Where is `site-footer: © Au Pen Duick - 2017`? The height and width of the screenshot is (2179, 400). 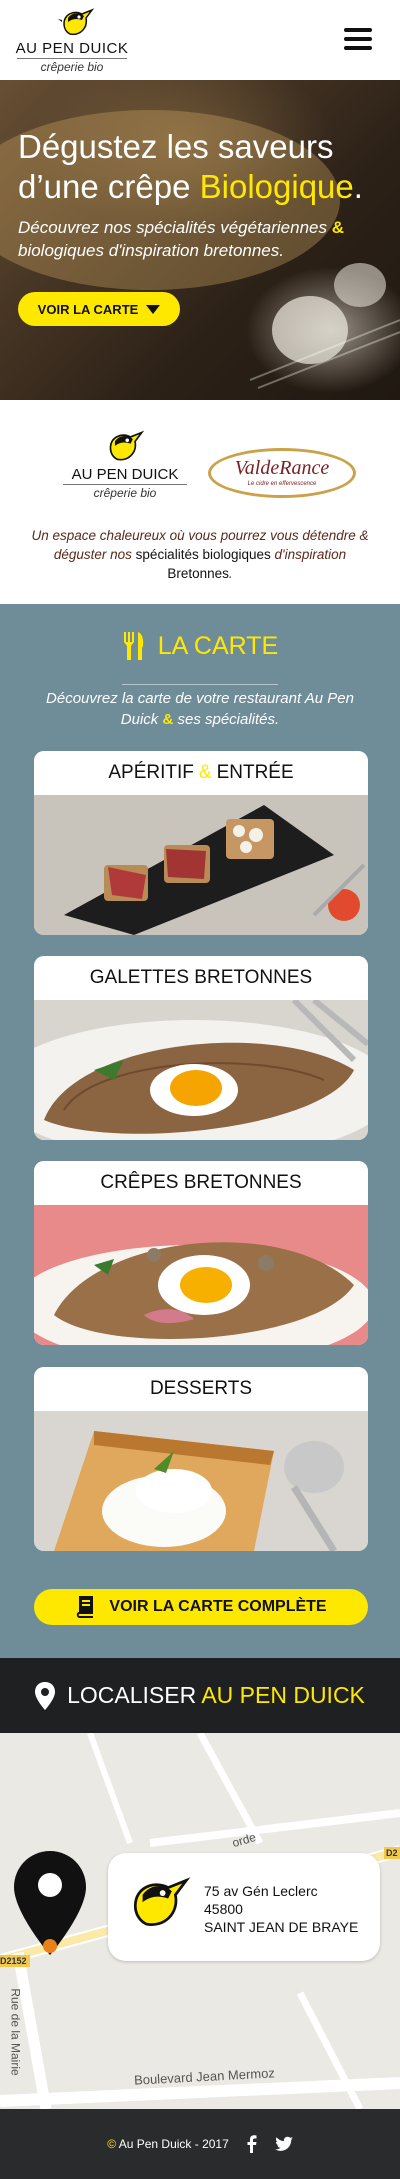
site-footer: © Au Pen Duick - 2017 is located at coordinates (200, 2144).